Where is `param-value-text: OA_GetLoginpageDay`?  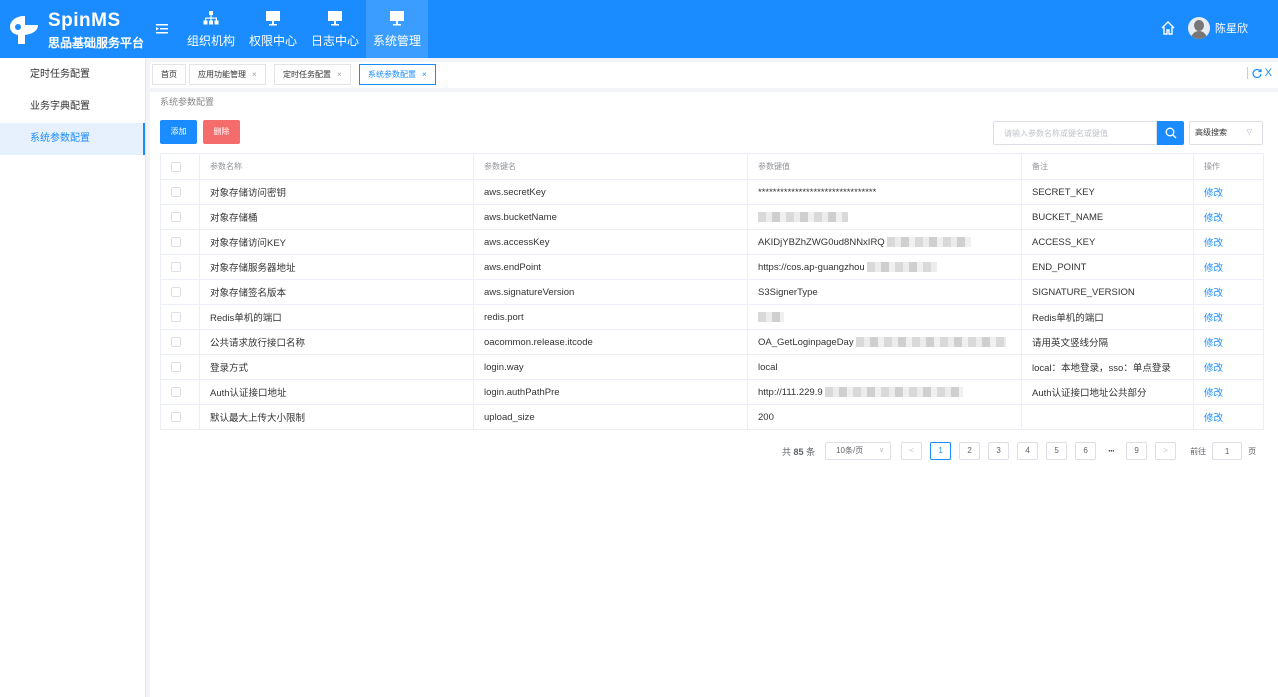
param-value-text: OA_GetLoginpageDay is located at coordinates (806, 342).